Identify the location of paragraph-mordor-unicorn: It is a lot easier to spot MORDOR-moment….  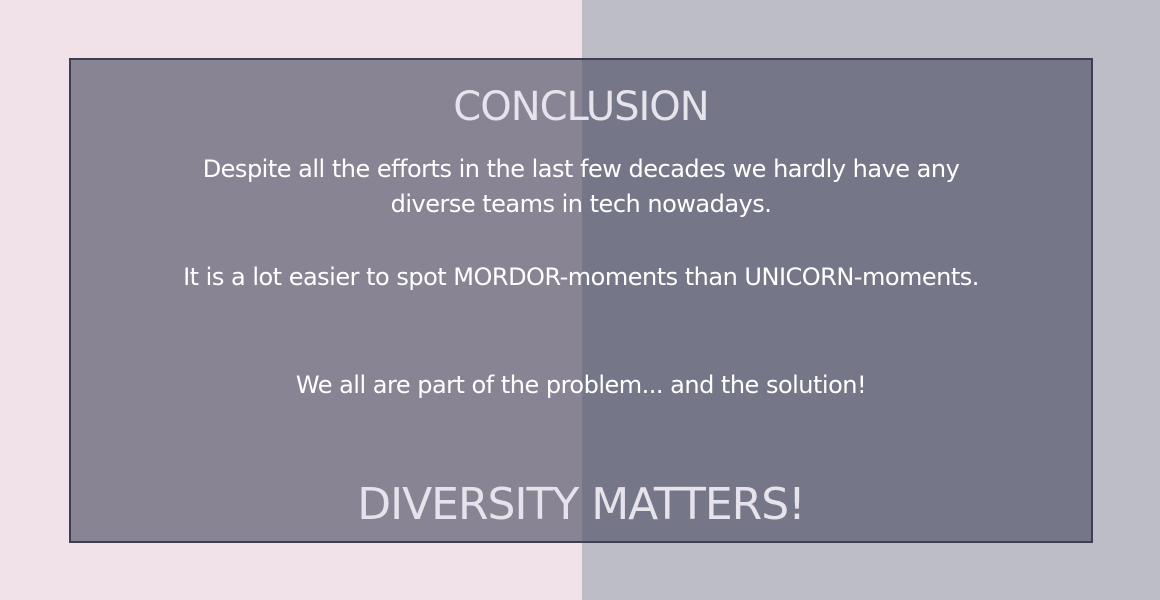
(581, 277).